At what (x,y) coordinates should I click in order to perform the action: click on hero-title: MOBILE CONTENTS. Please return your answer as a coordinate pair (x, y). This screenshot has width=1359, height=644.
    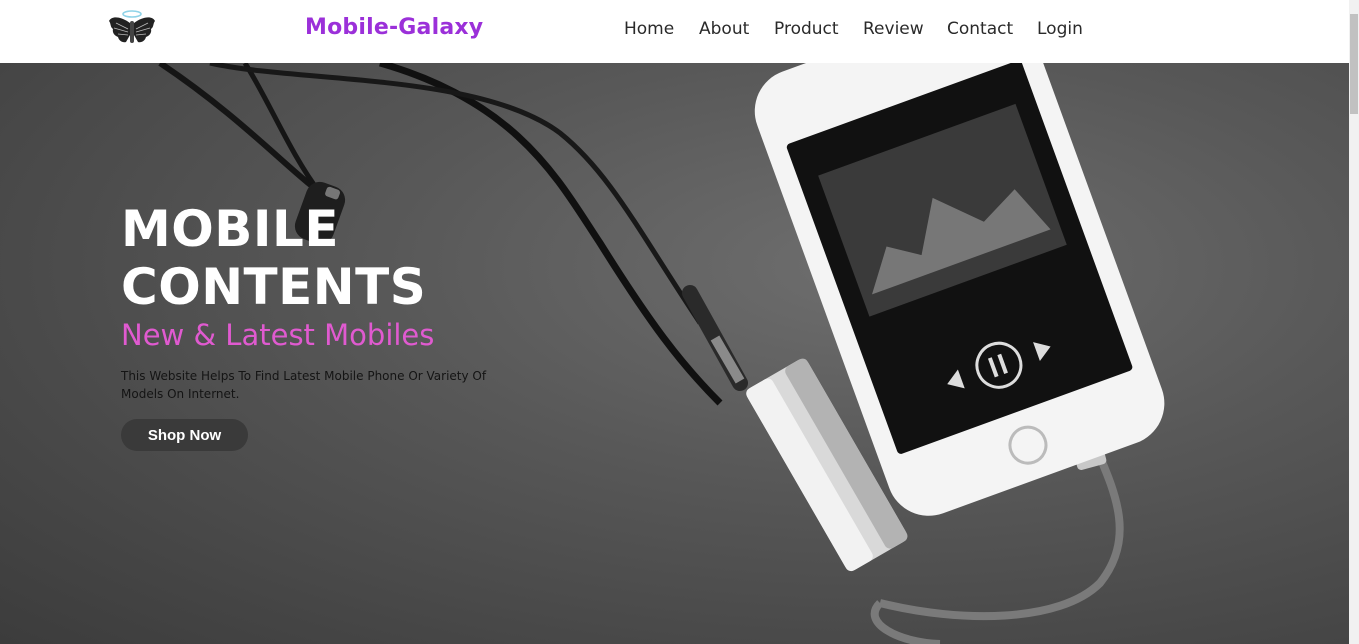
    Looking at the image, I should click on (371, 258).